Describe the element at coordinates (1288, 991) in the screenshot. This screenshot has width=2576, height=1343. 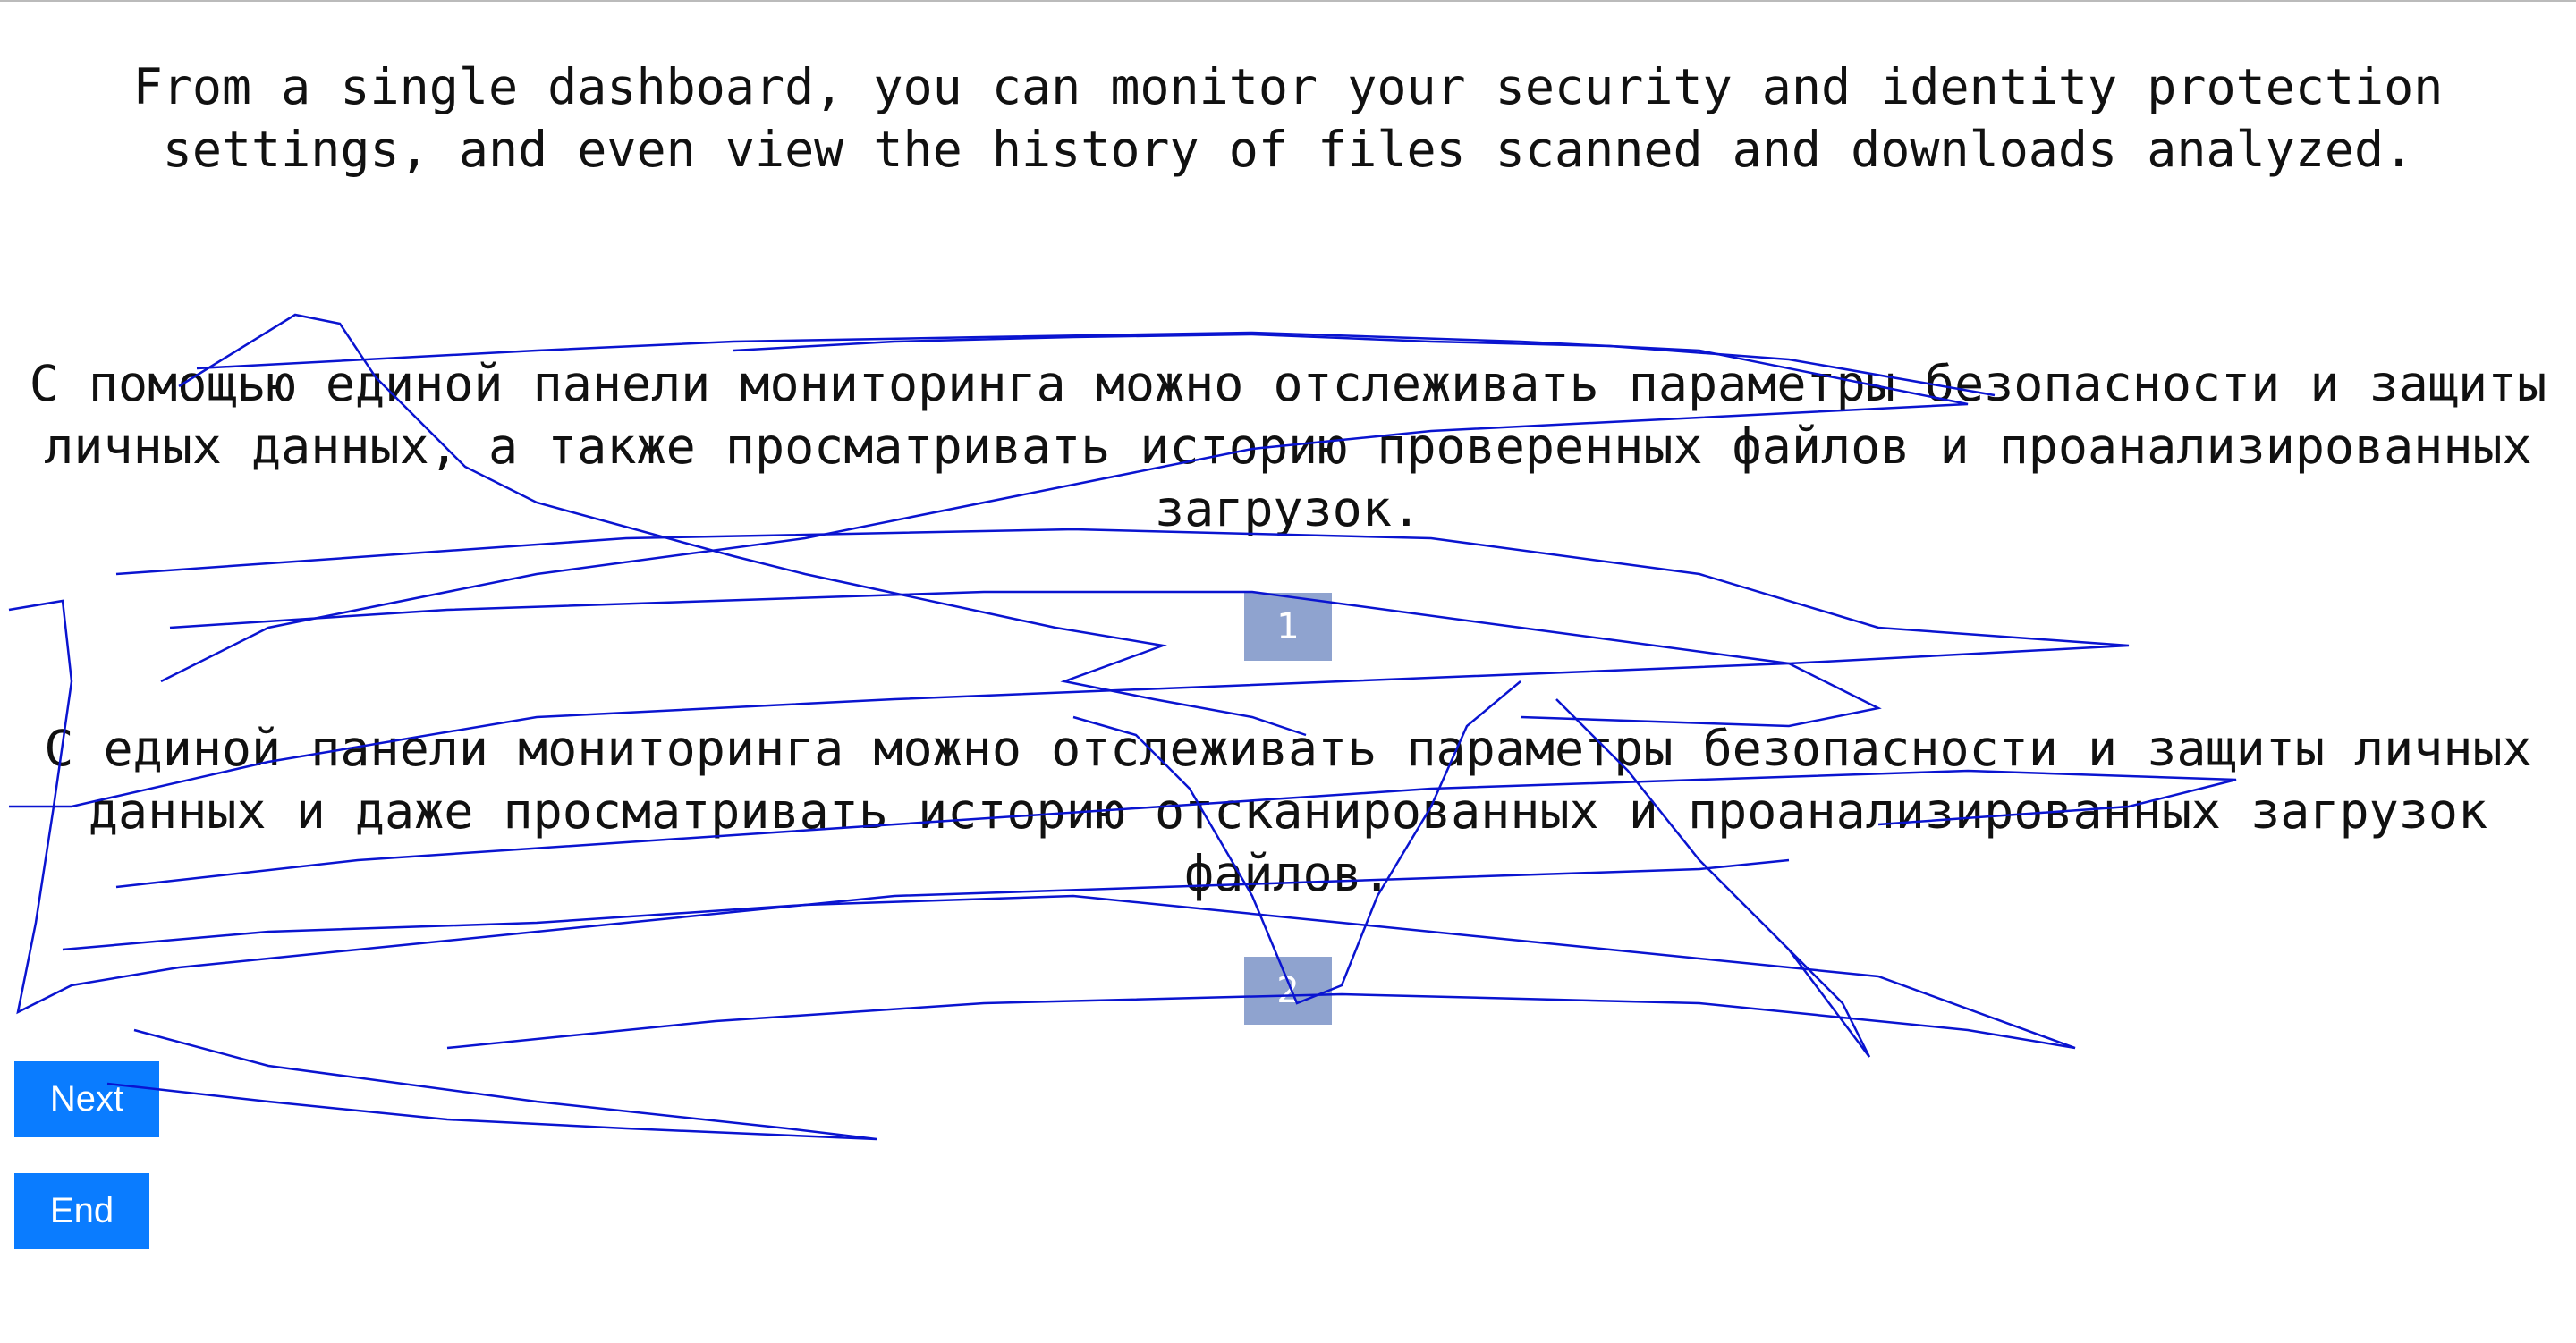
I see `option-2-button: 2` at that location.